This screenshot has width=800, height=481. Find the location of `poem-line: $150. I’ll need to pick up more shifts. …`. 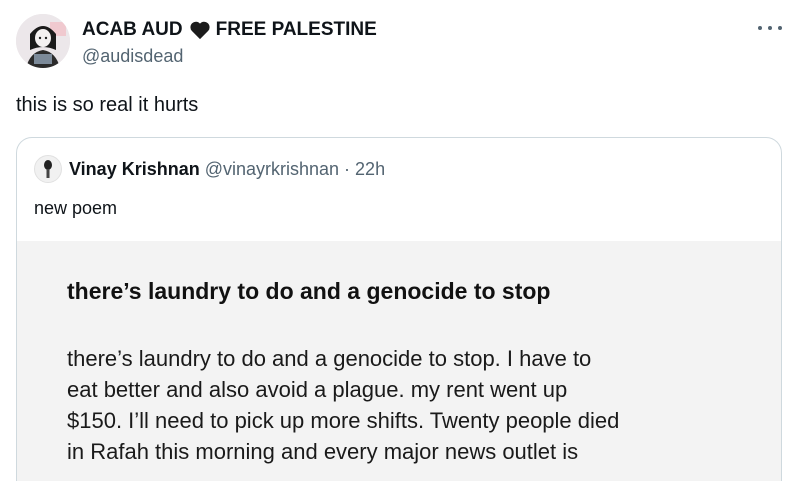

poem-line: $150. I’ll need to pick up more shifts. … is located at coordinates (343, 420).